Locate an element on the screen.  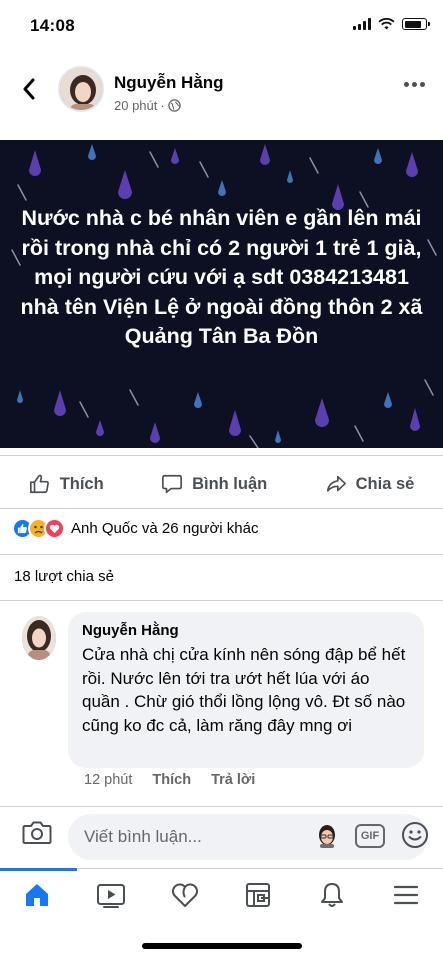
menu-icon is located at coordinates (406, 894).